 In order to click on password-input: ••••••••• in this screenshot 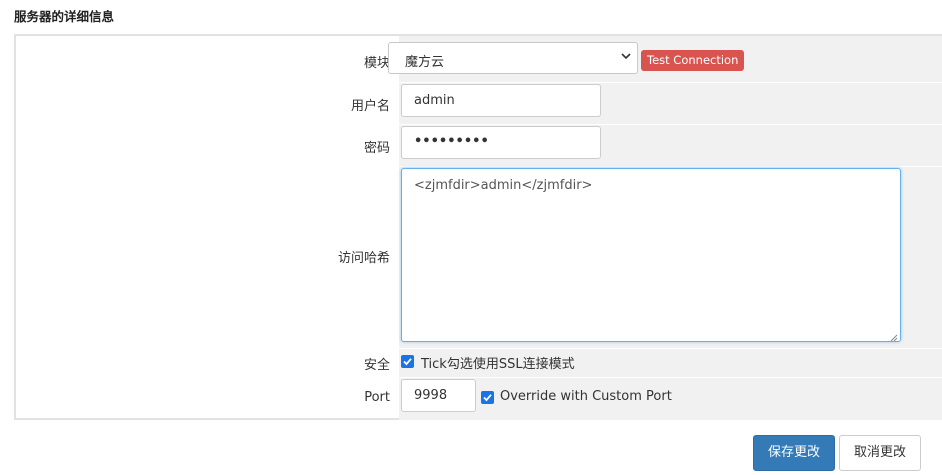, I will do `click(501, 142)`.